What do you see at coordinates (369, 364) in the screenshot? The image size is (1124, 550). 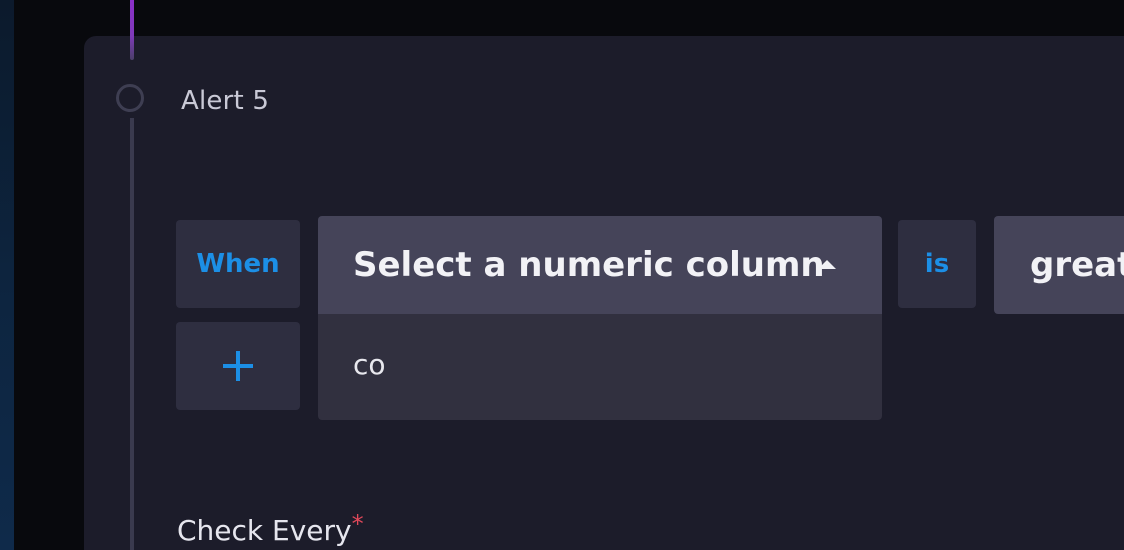 I see `column-search-text: co` at bounding box center [369, 364].